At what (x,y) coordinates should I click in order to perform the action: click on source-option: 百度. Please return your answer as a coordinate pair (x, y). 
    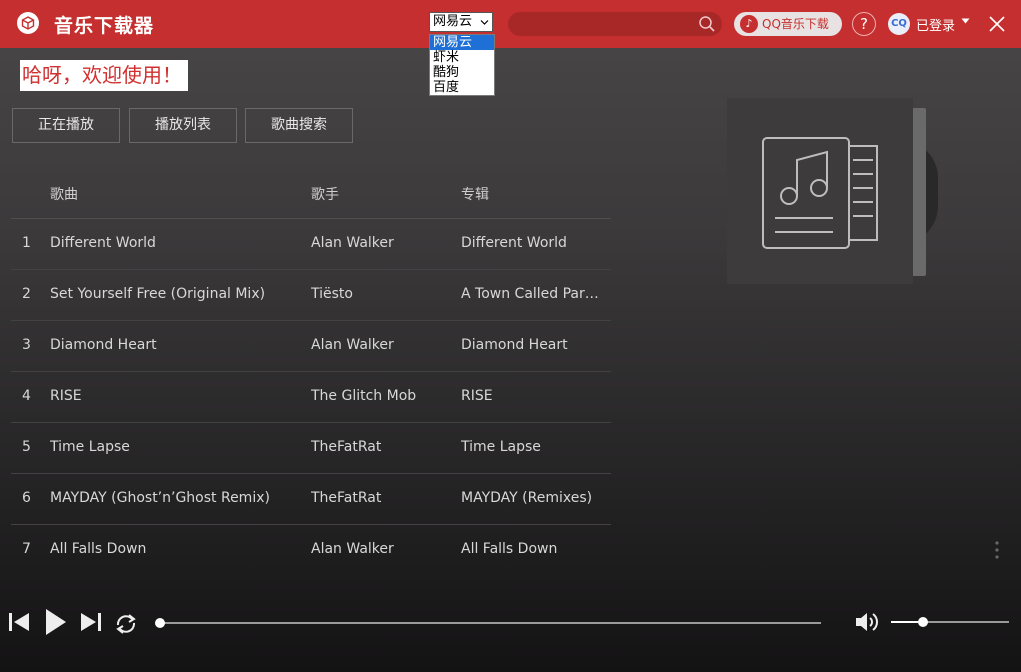
    Looking at the image, I should click on (462, 87).